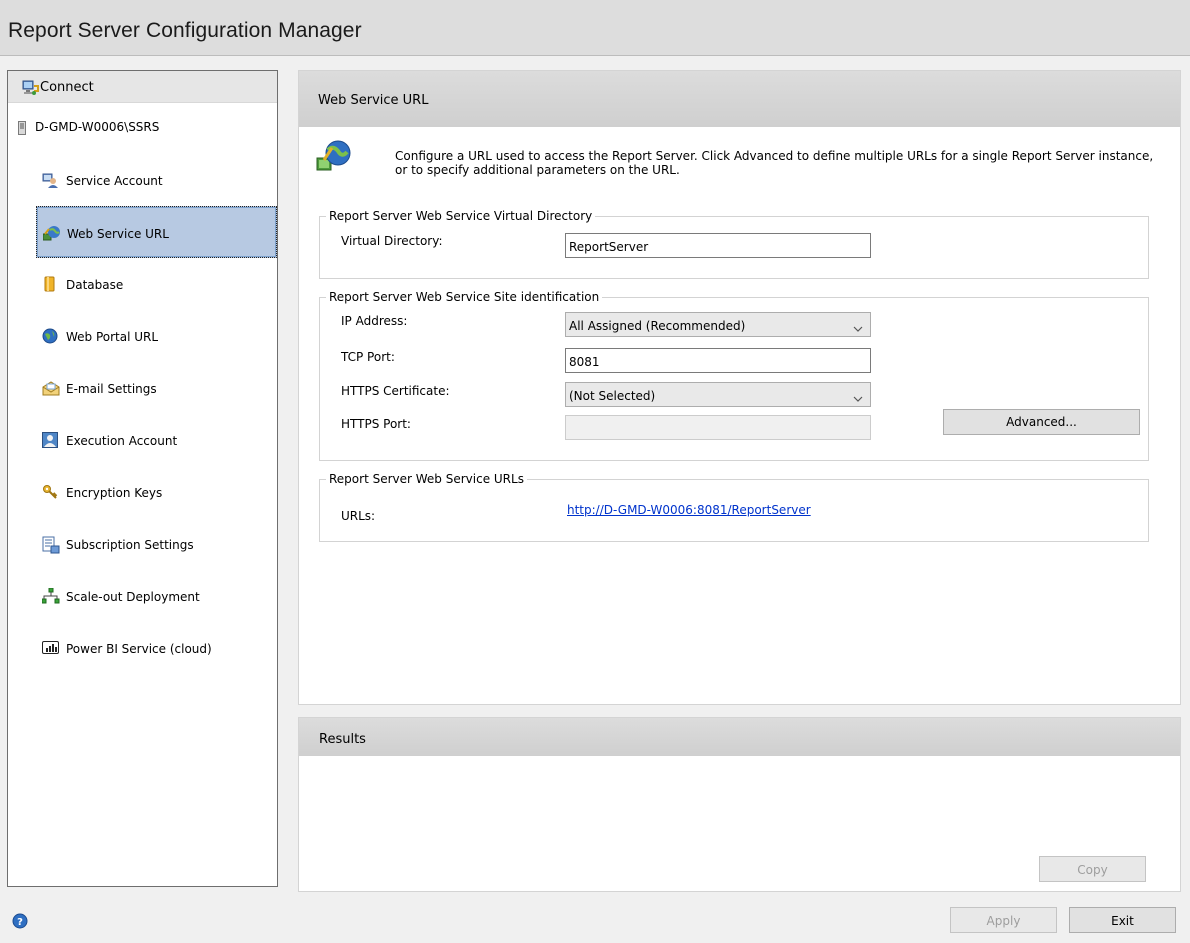  Describe the element at coordinates (373, 100) in the screenshot. I see `panel-title: Web Service URL` at that location.